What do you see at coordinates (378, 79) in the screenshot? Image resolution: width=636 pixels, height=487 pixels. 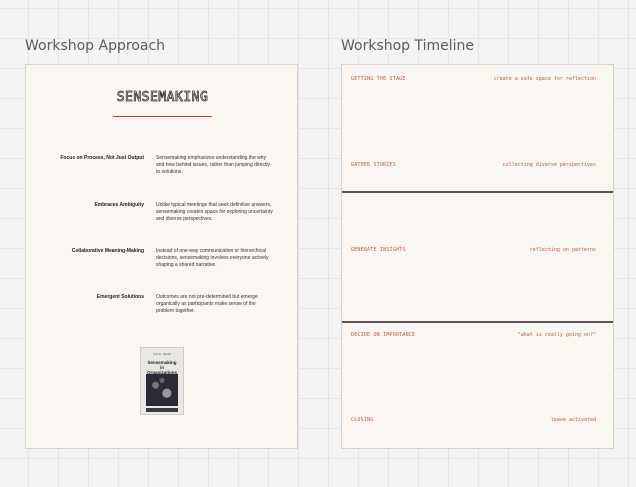 I see `timeline-step: GETTING THE STAGE` at bounding box center [378, 79].